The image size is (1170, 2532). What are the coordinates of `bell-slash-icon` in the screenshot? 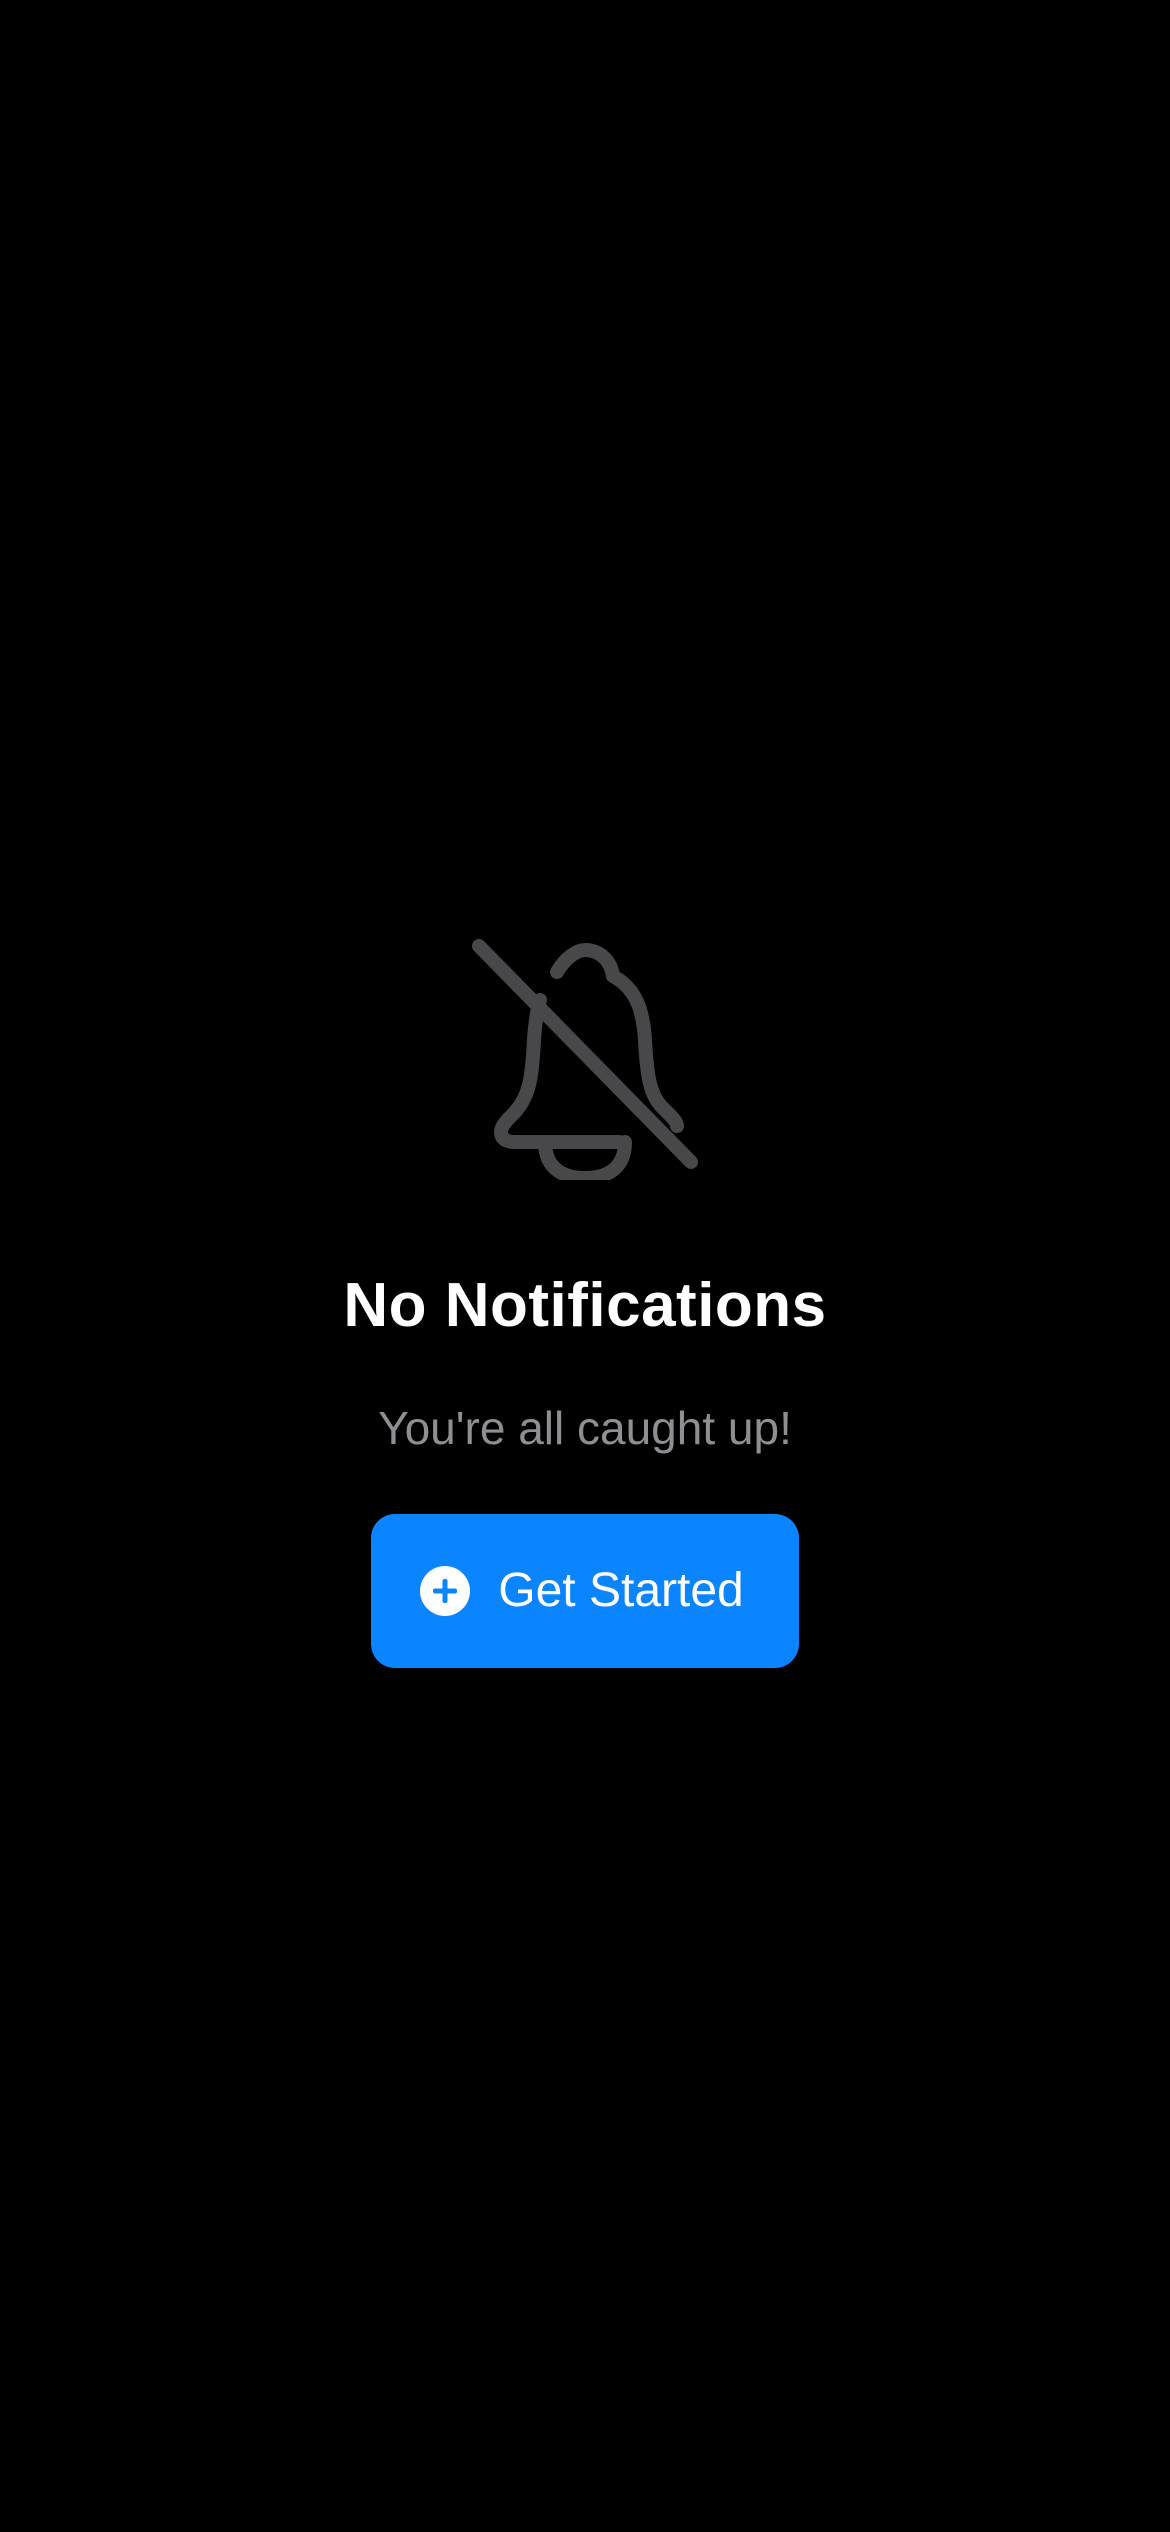 It's located at (585, 1055).